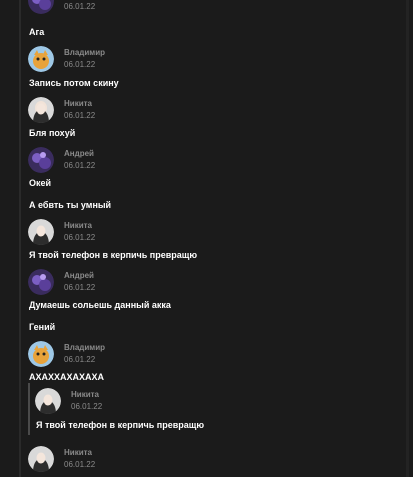 This screenshot has width=413, height=477. What do you see at coordinates (100, 305) in the screenshot?
I see `message-text: Думаешь сольешь данный акка` at bounding box center [100, 305].